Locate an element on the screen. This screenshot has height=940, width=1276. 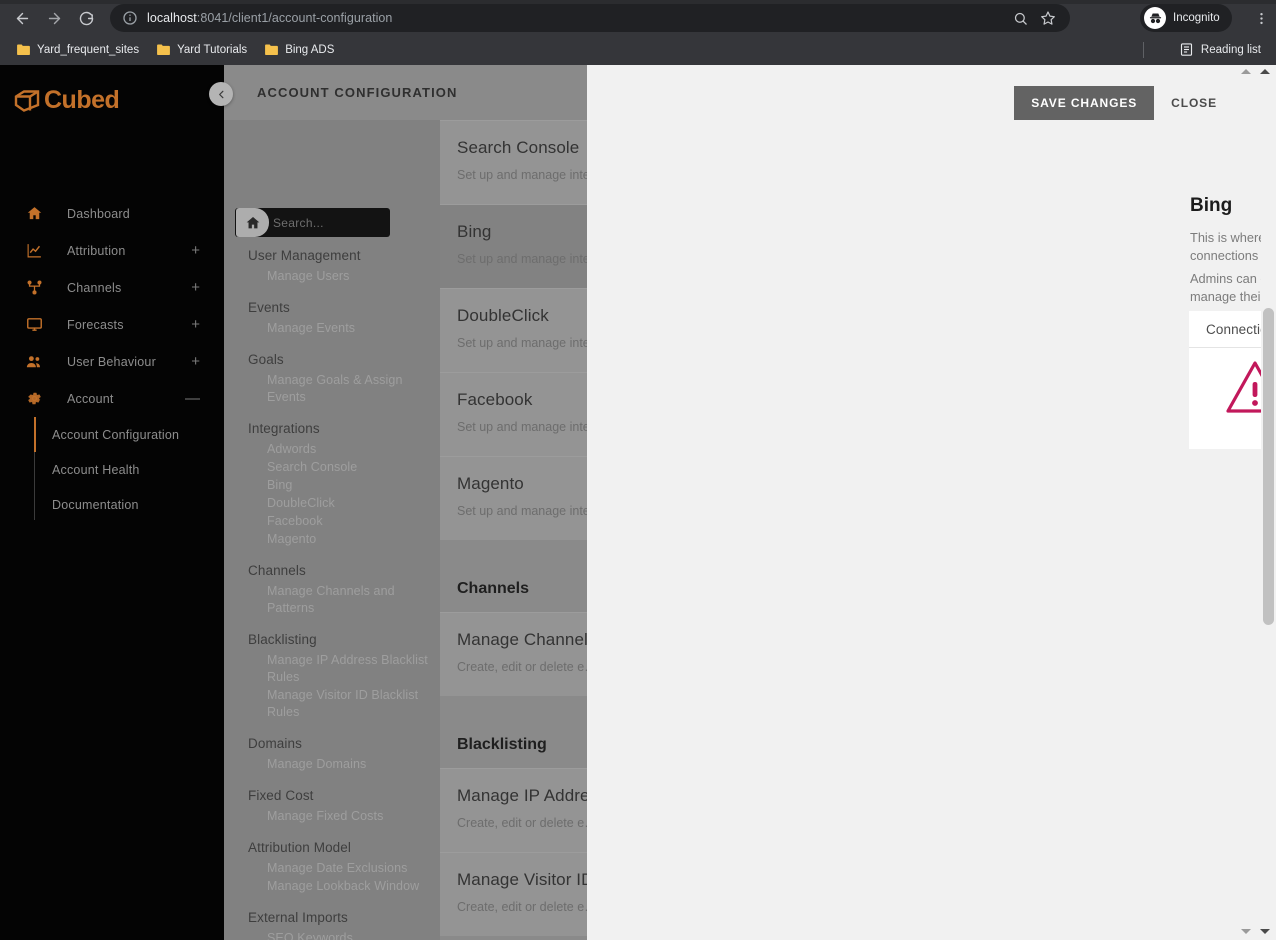
chevron-left-icon is located at coordinates (220, 94).